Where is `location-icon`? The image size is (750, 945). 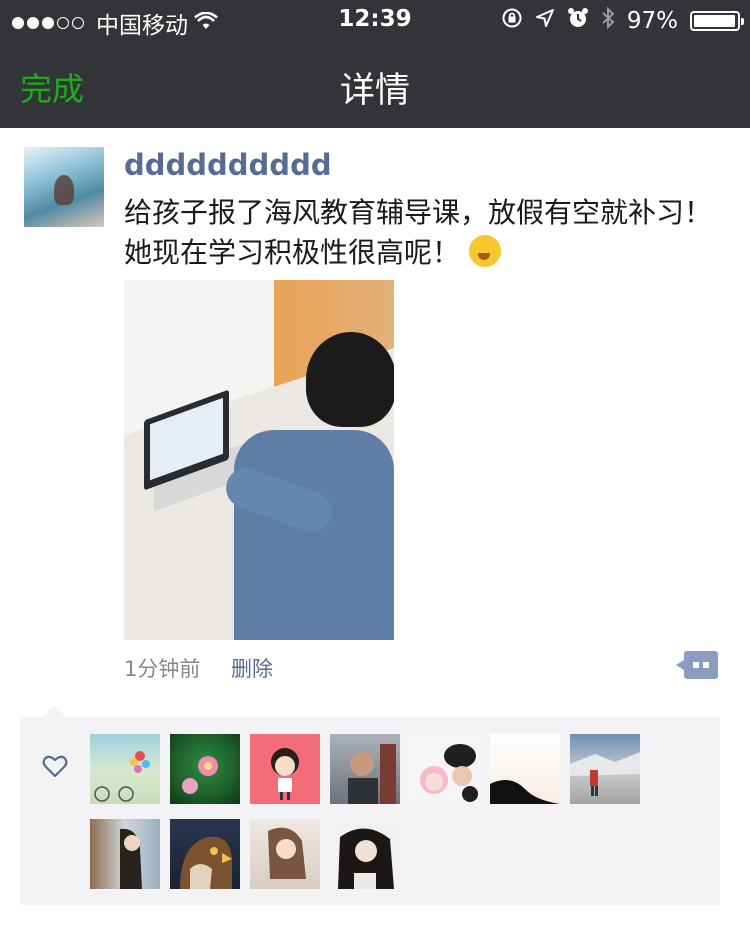 location-icon is located at coordinates (545, 21).